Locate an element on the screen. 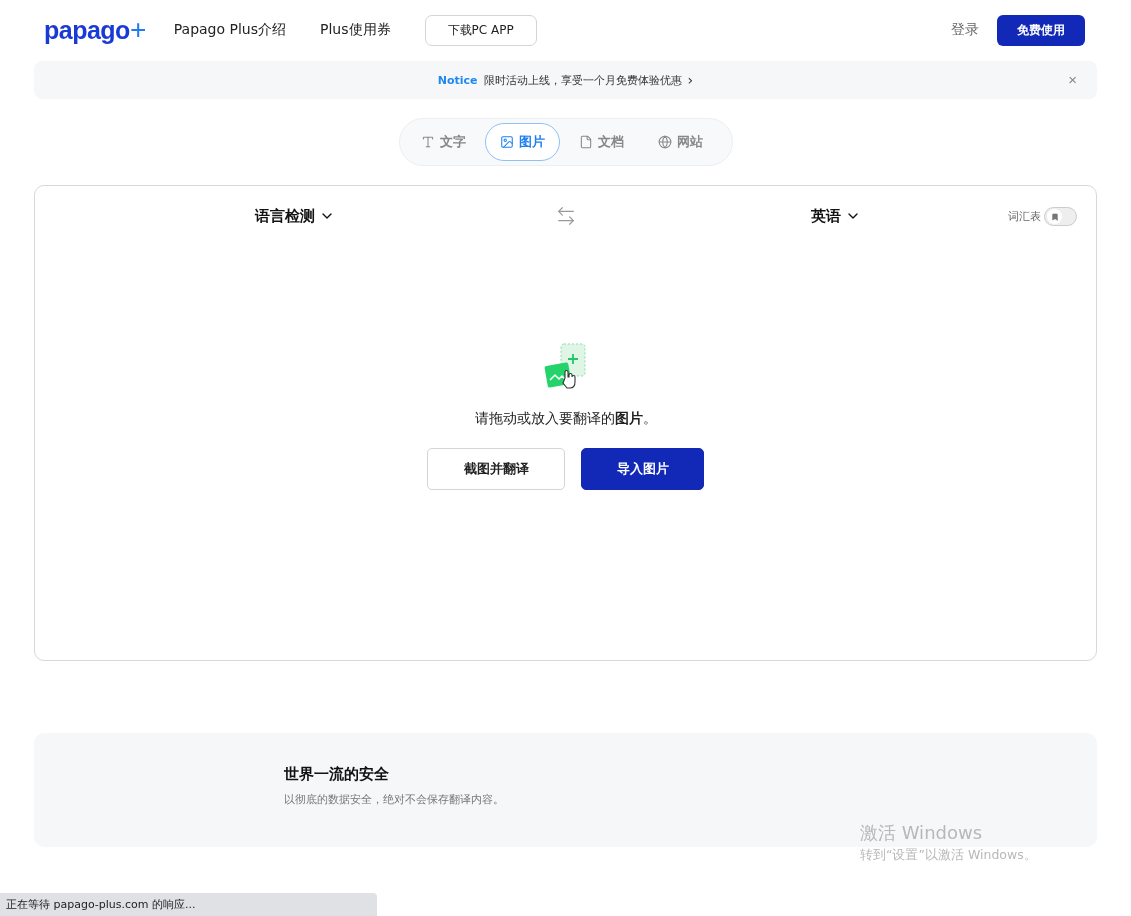 The width and height of the screenshot is (1131, 916). text-icon is located at coordinates (427, 142).